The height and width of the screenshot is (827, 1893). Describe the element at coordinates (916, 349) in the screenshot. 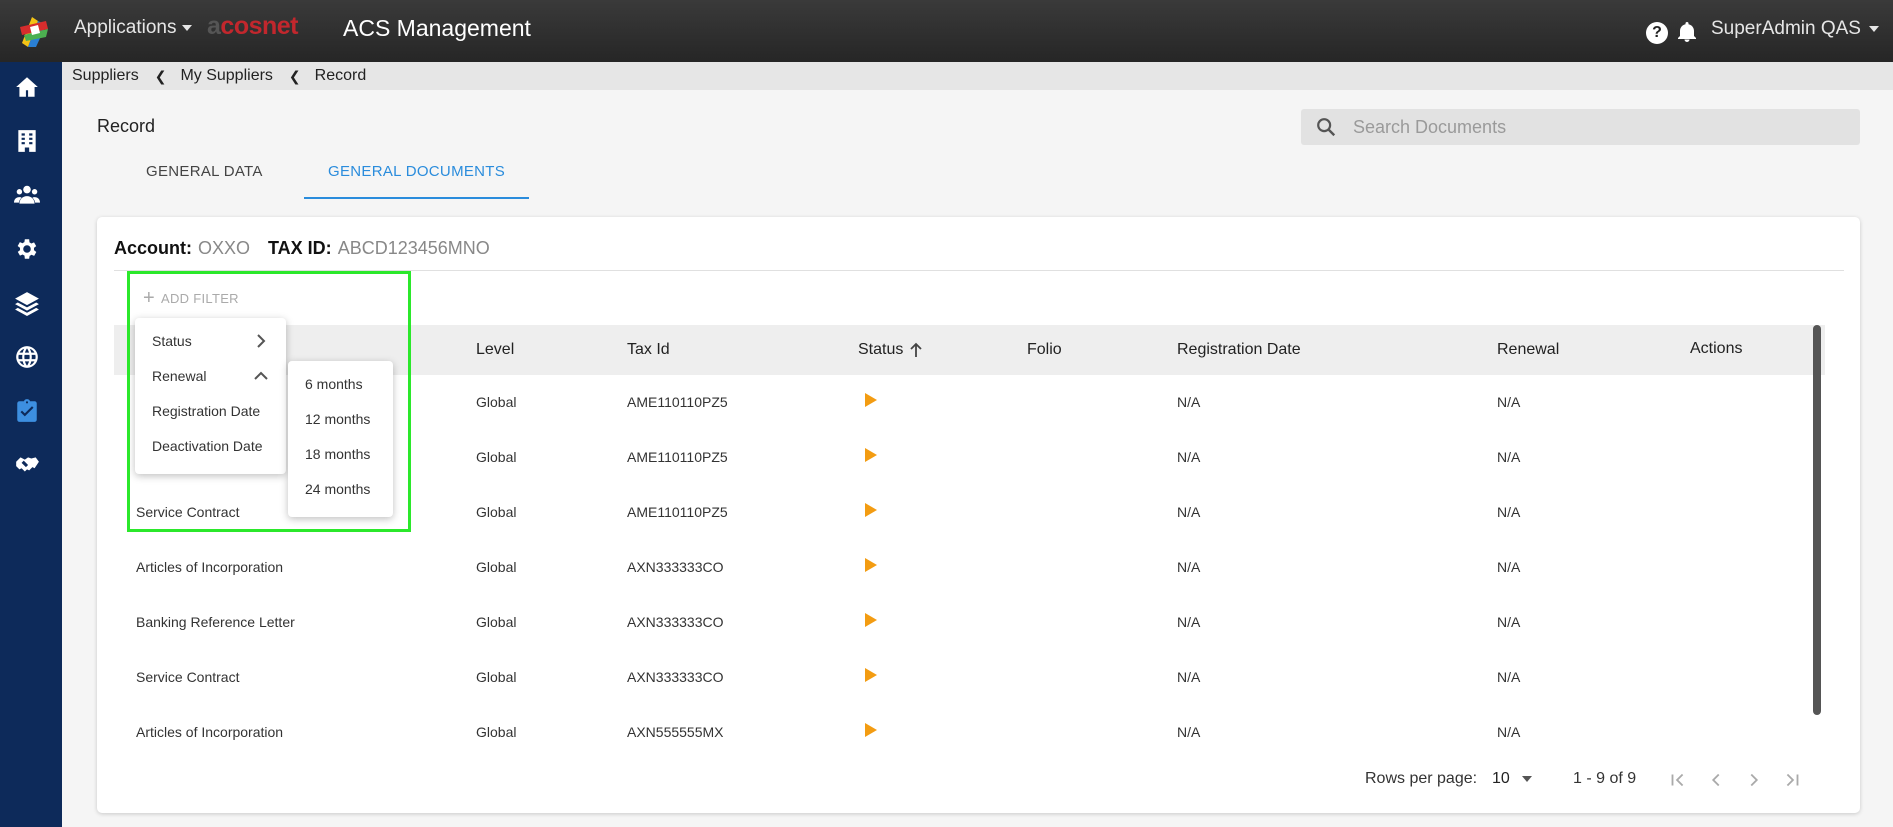

I see `arrow-up-icon` at that location.